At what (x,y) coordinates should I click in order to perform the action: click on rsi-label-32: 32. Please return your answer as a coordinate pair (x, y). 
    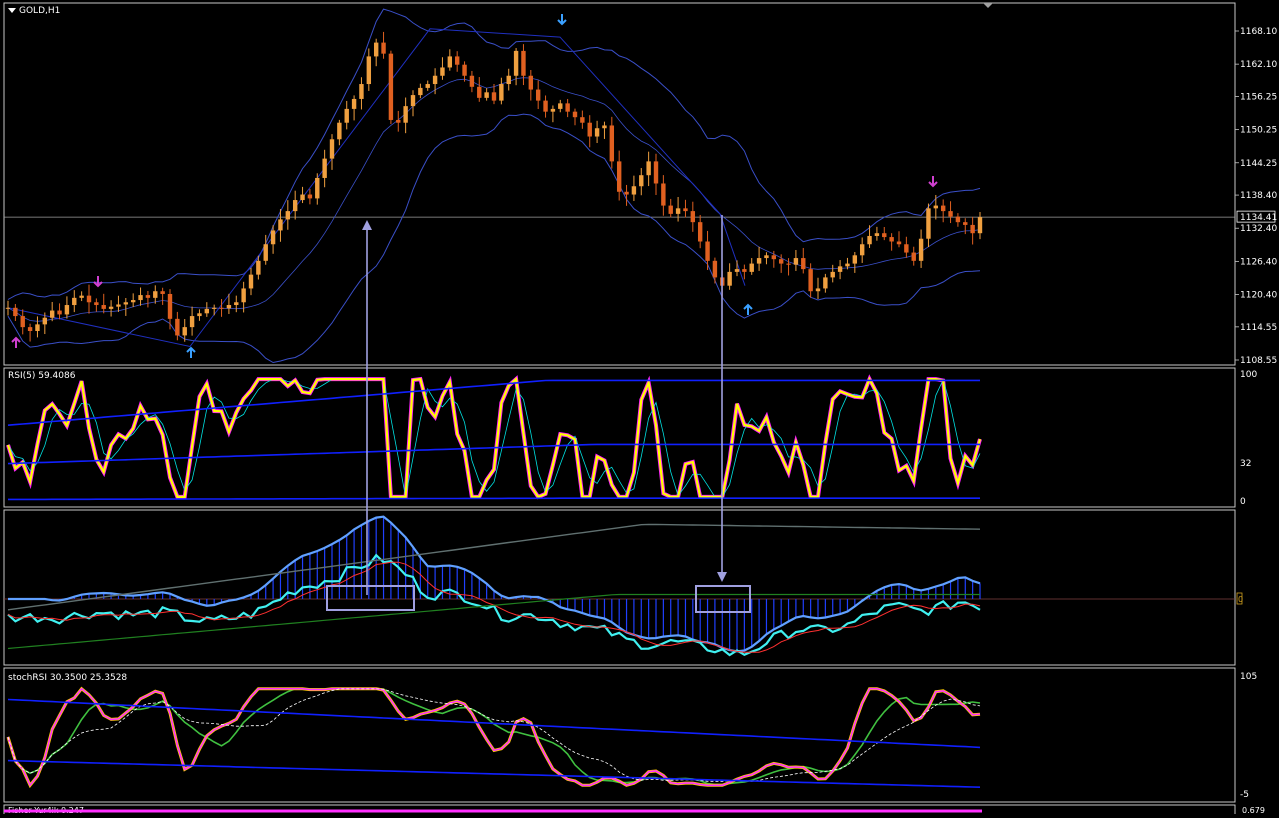
    Looking at the image, I should click on (1245, 464).